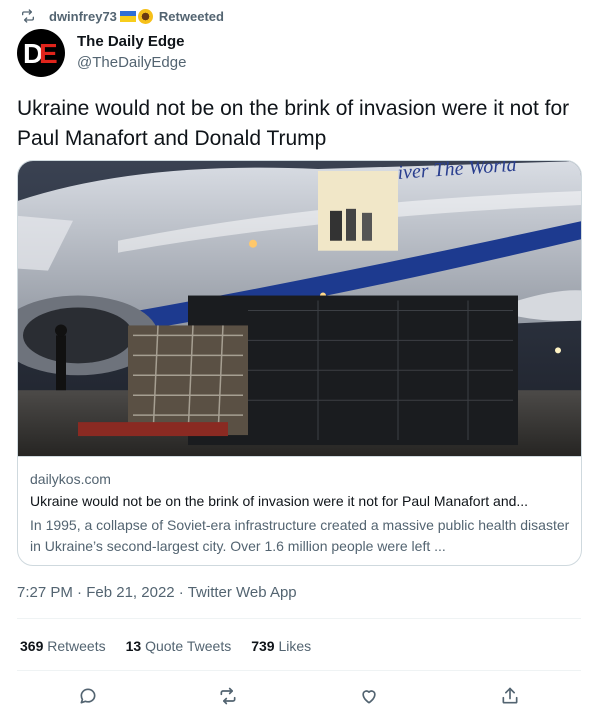 The height and width of the screenshot is (719, 598). Describe the element at coordinates (131, 41) in the screenshot. I see `author-display-name: The Daily Edge` at that location.